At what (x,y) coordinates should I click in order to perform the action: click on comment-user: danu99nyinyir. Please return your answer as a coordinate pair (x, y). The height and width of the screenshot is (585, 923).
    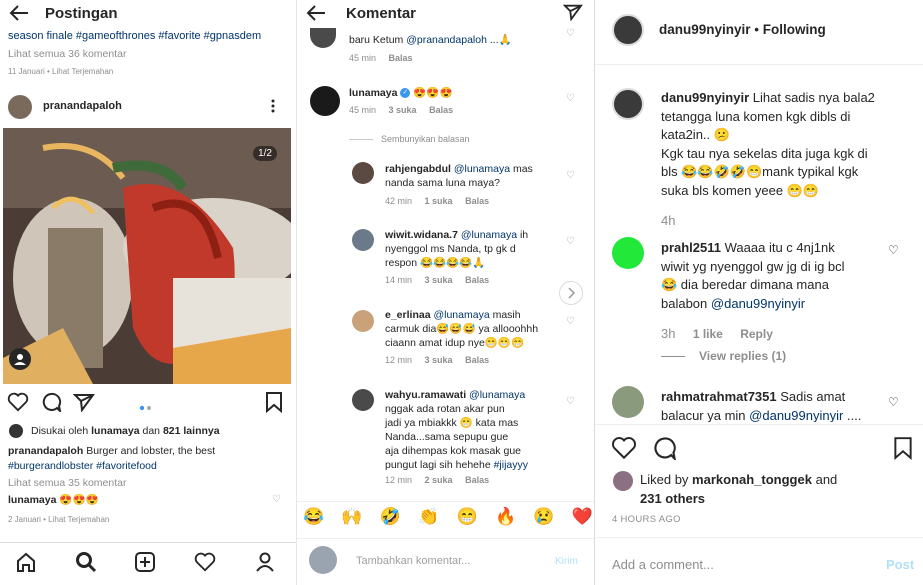
    Looking at the image, I should click on (705, 97).